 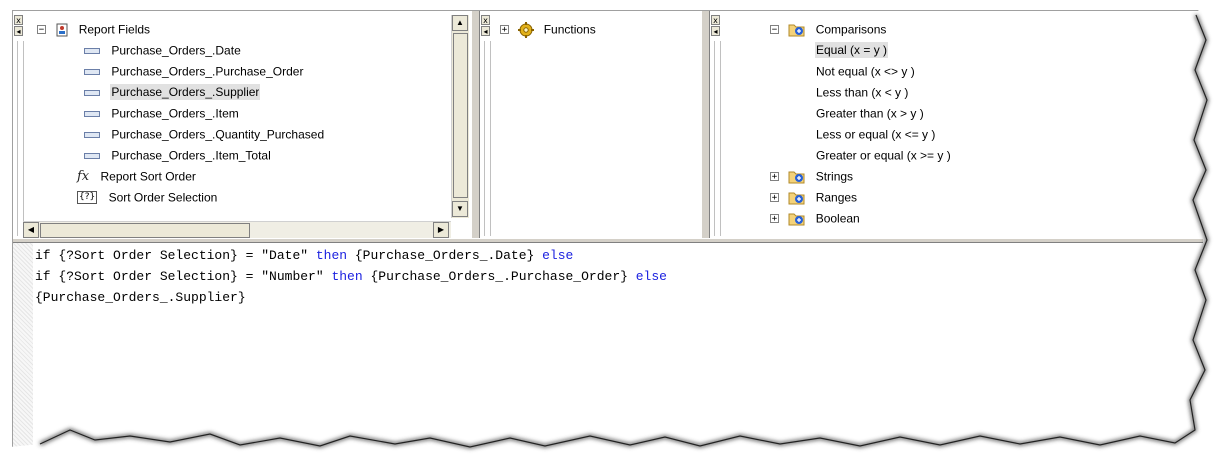 What do you see at coordinates (860, 197) in the screenshot?
I see `tree-node-ranges: + Ranges` at bounding box center [860, 197].